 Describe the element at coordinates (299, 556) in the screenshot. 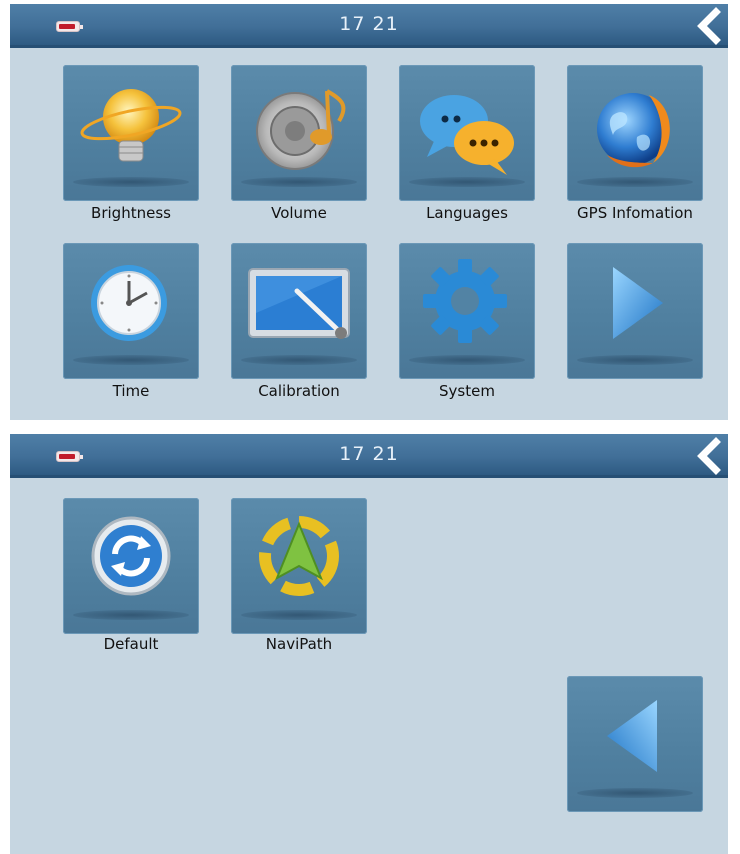

I see `navigation-arrow-icon` at that location.